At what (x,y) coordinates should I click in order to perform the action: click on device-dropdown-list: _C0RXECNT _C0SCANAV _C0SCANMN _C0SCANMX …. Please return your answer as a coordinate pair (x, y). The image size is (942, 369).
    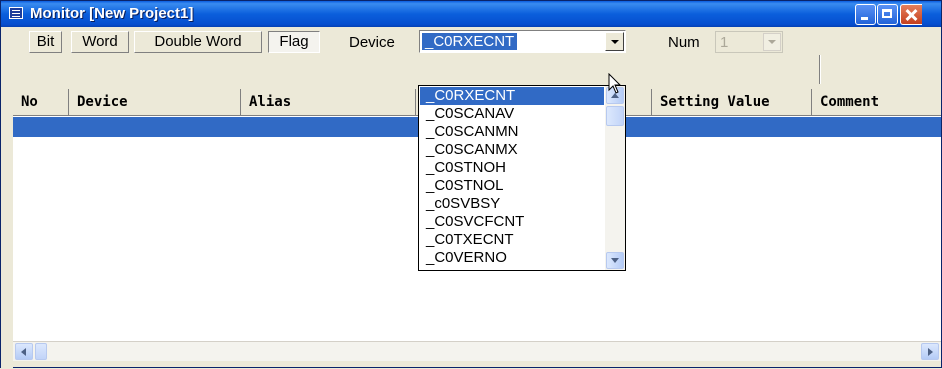
    Looking at the image, I should click on (522, 178).